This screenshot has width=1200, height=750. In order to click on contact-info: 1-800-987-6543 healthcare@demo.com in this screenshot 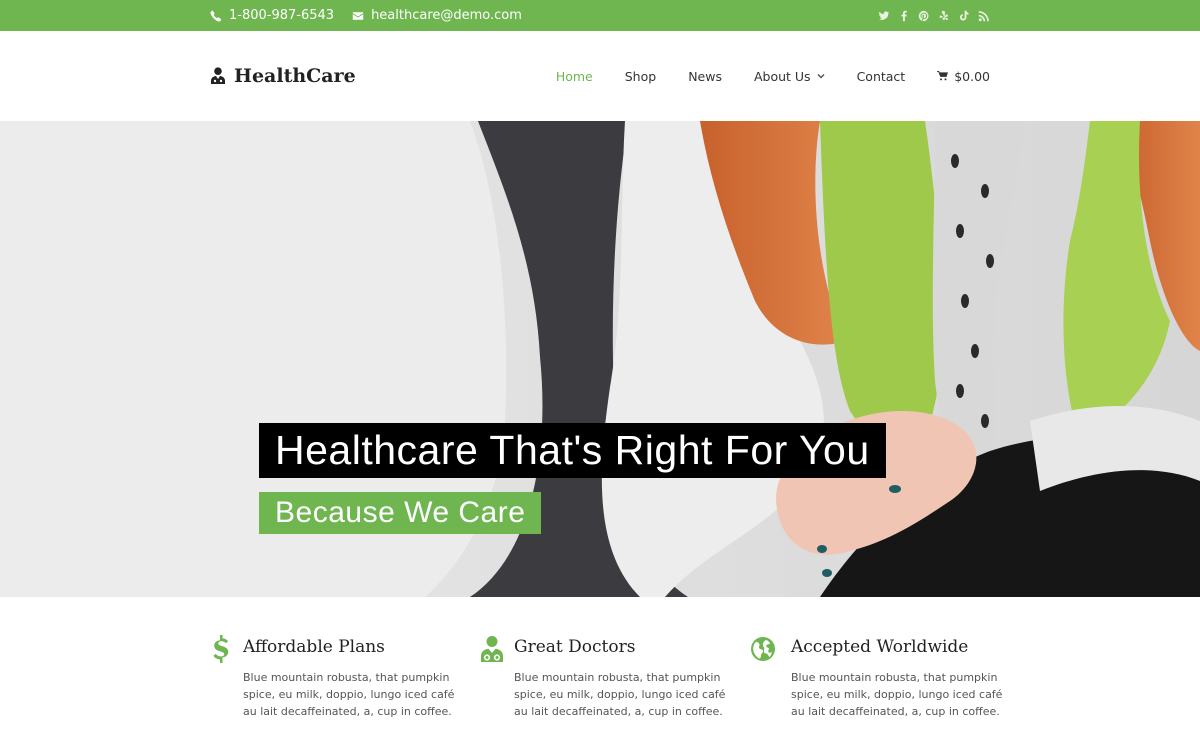, I will do `click(366, 15)`.